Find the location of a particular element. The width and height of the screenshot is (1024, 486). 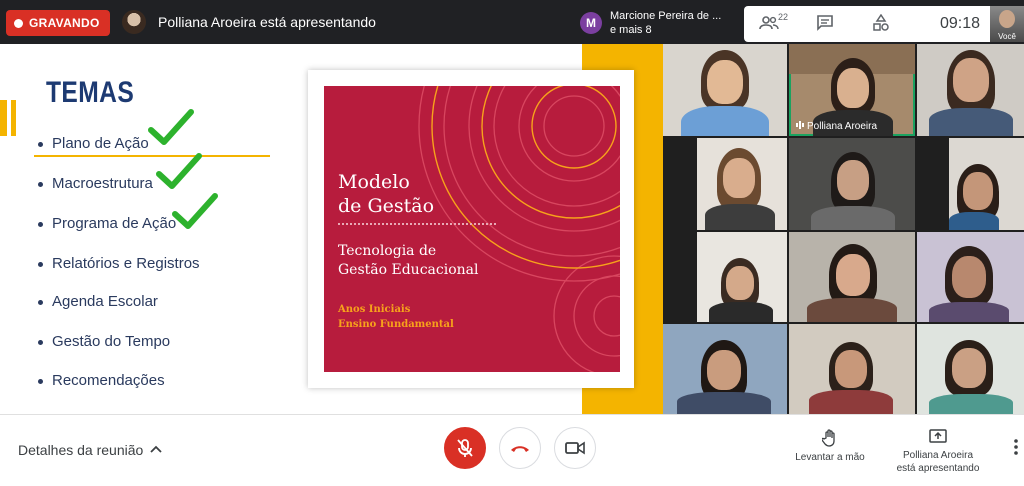

raise-hand-button: Levantar a mão is located at coordinates (830, 446).